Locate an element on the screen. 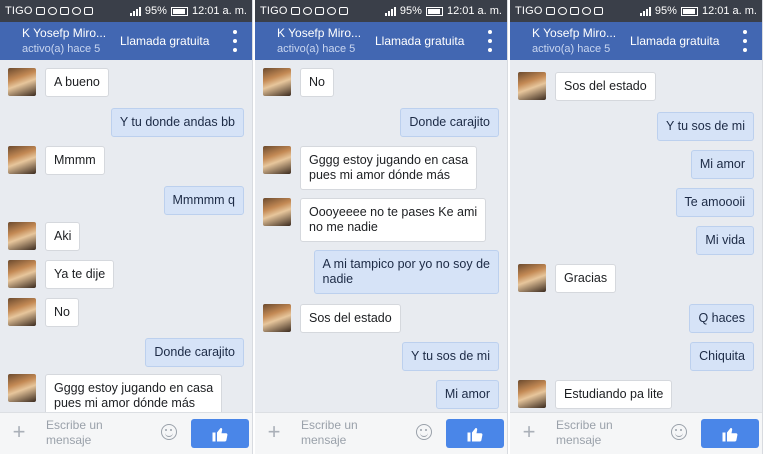 This screenshot has height=454, width=764. incoming-message: Estudiando pa lite is located at coordinates (595, 394).